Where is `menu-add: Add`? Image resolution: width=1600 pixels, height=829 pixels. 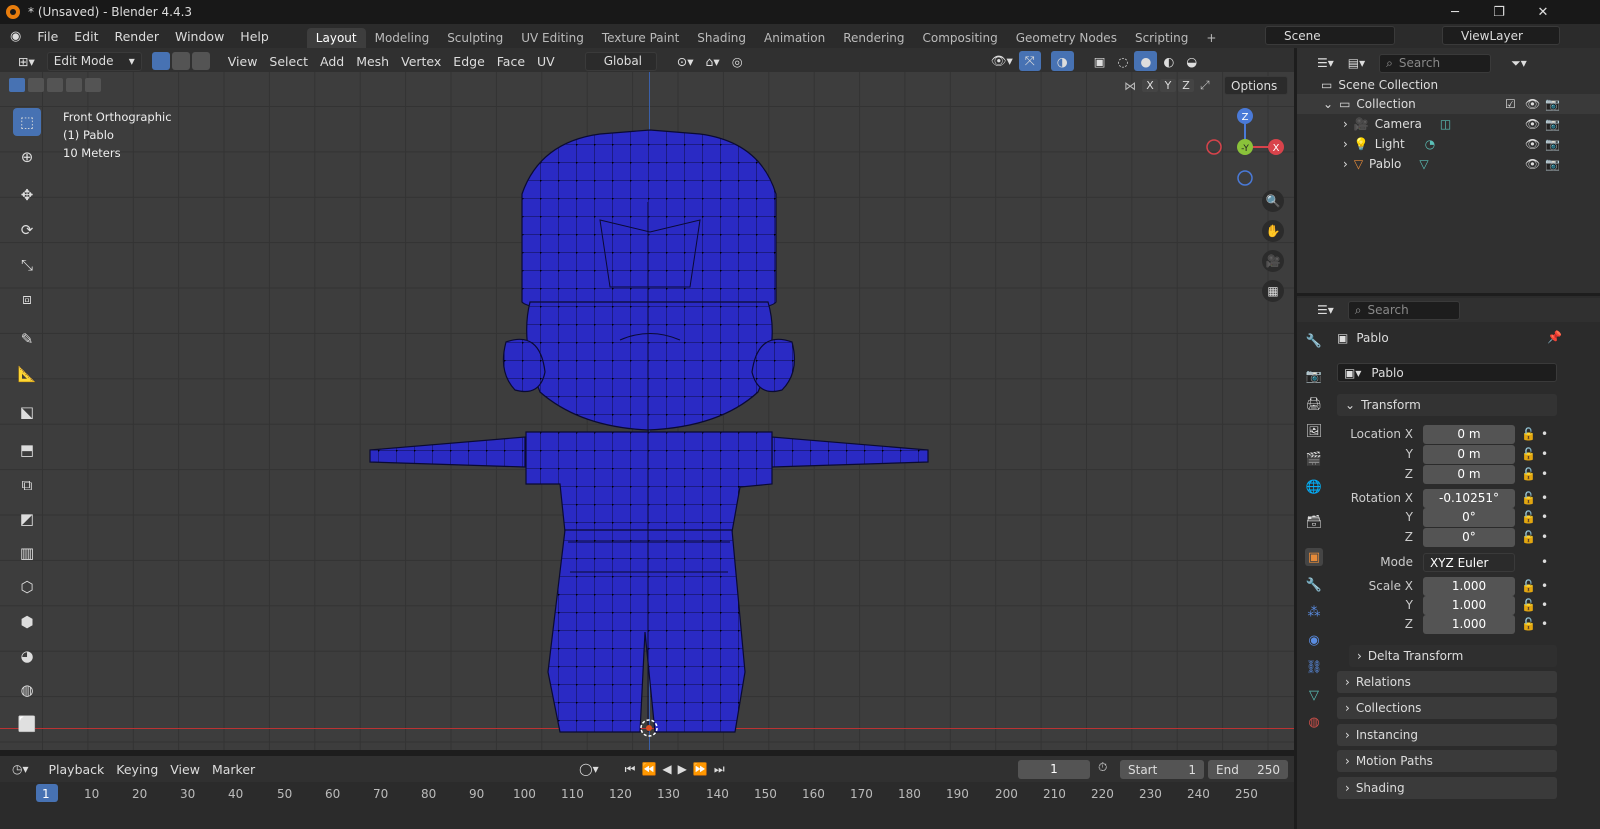
menu-add: Add is located at coordinates (332, 61).